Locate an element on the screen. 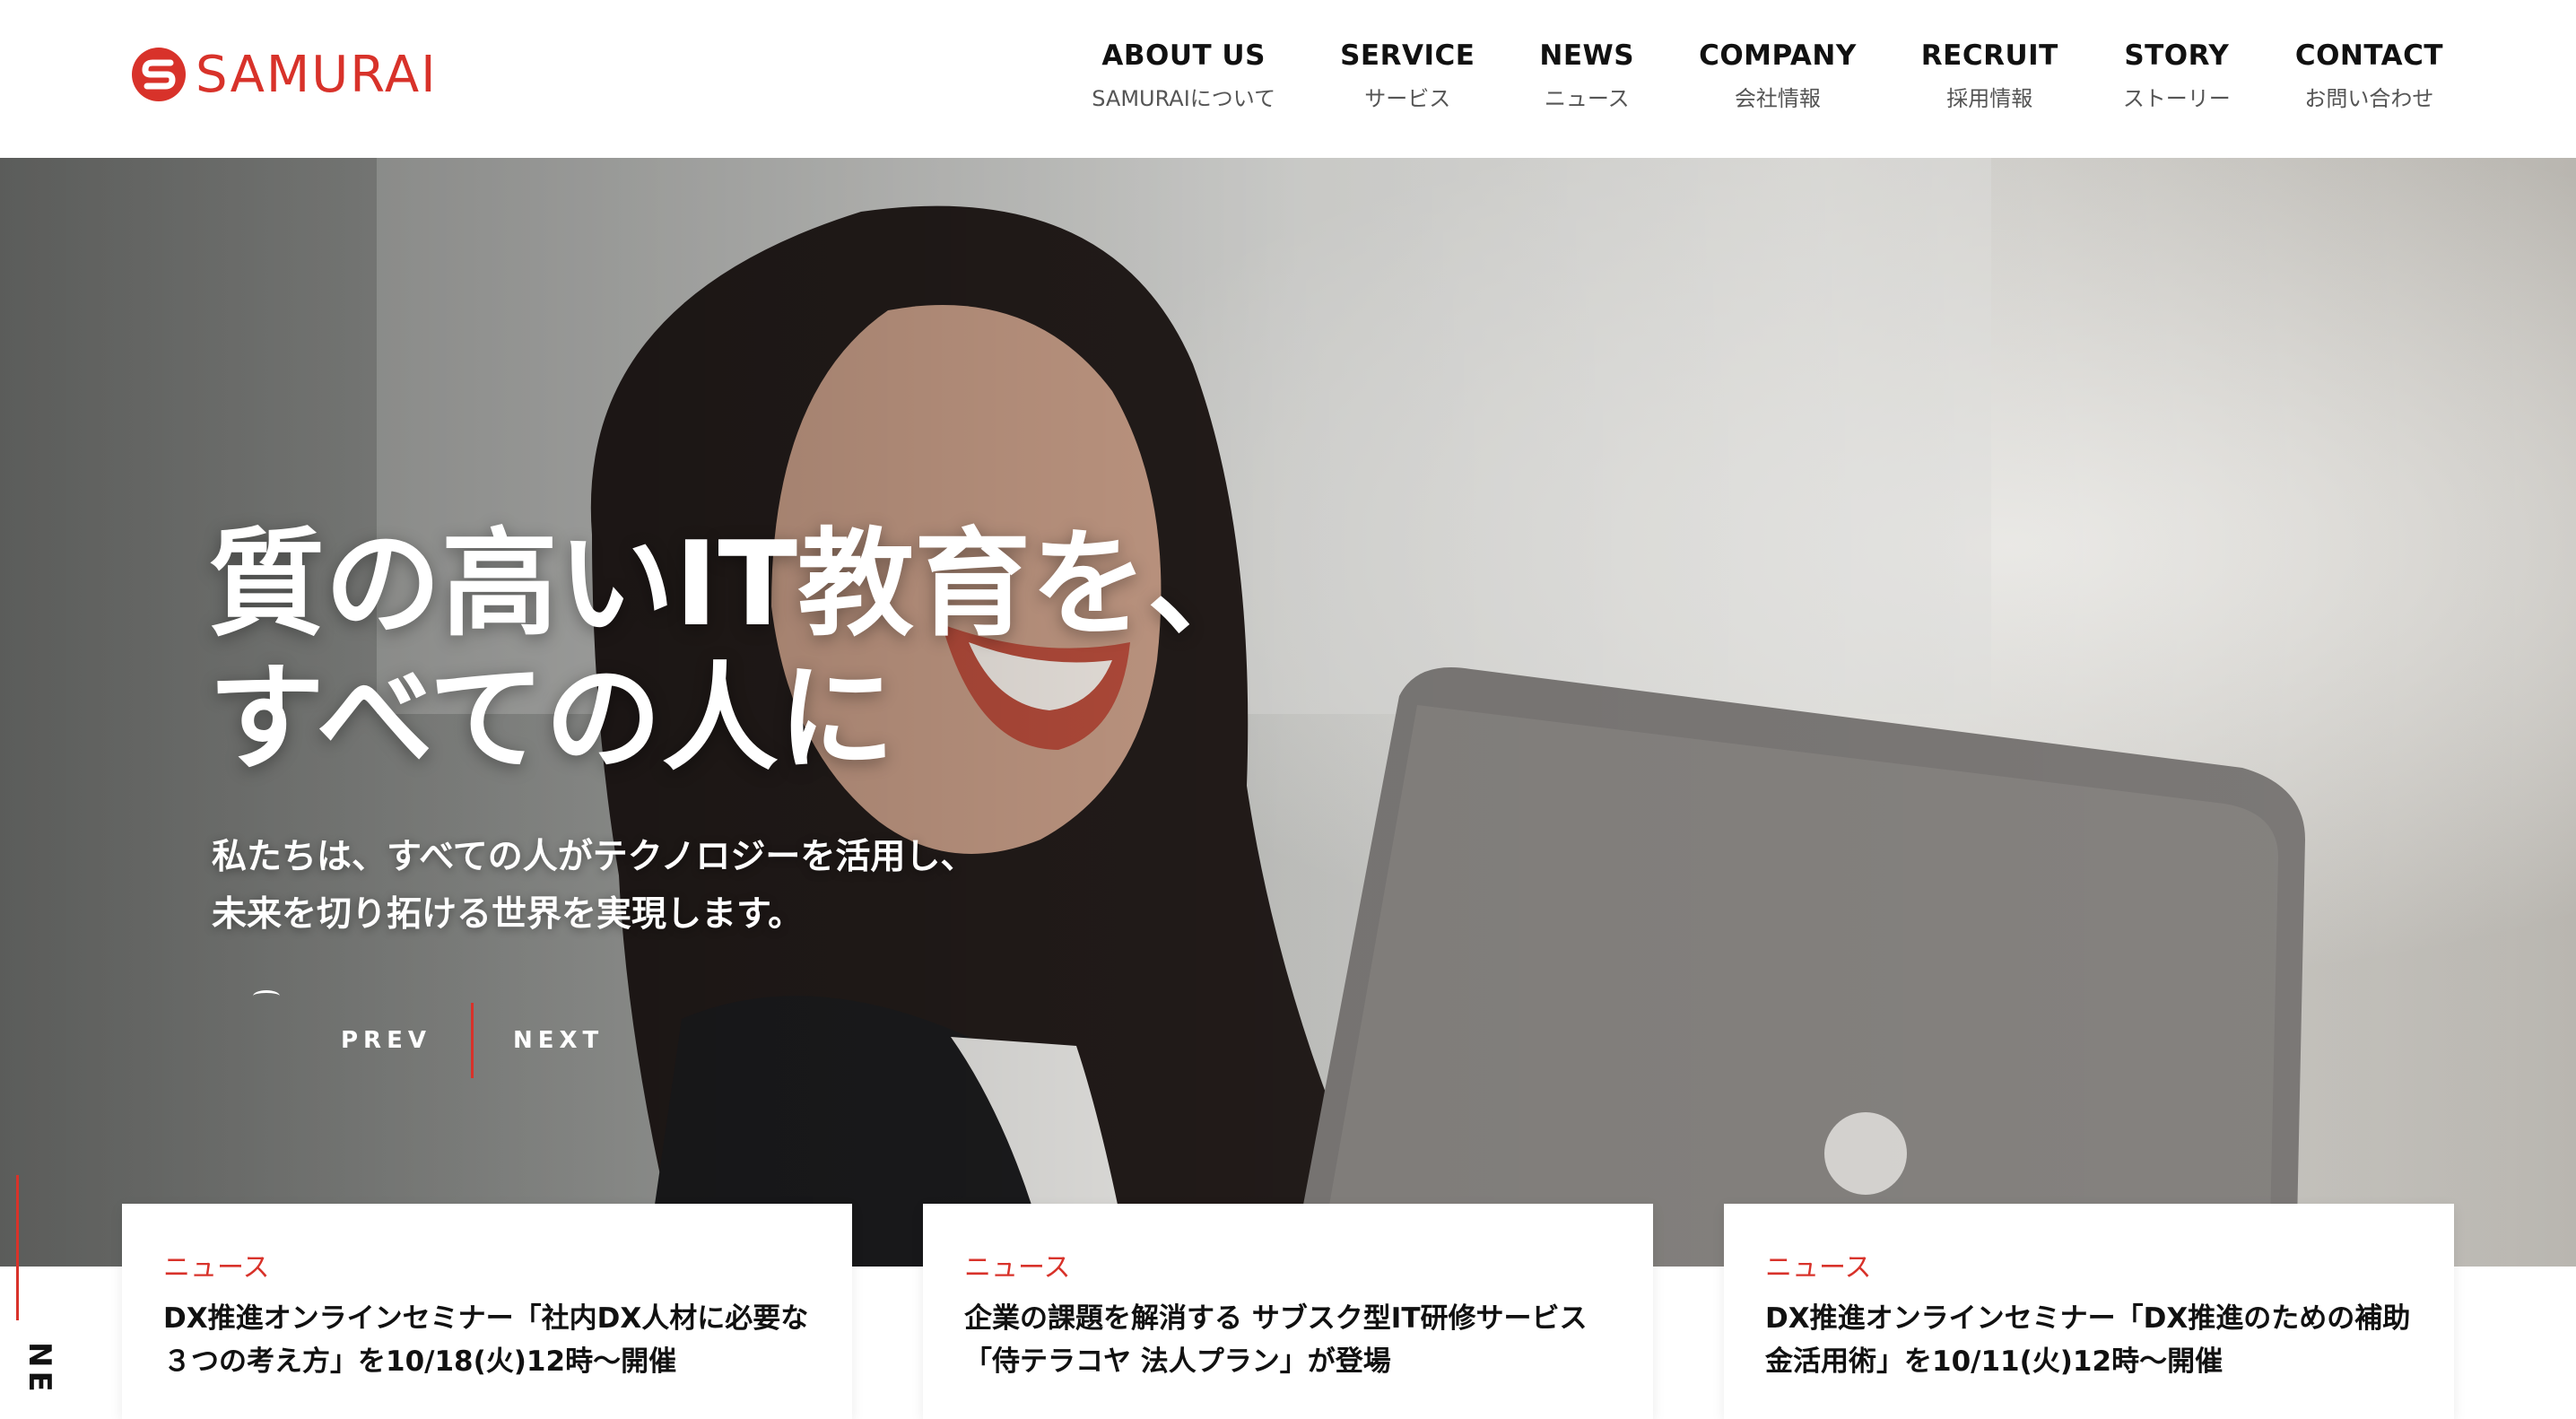  nav-about-us-en: ABOUT US is located at coordinates (1183, 55).